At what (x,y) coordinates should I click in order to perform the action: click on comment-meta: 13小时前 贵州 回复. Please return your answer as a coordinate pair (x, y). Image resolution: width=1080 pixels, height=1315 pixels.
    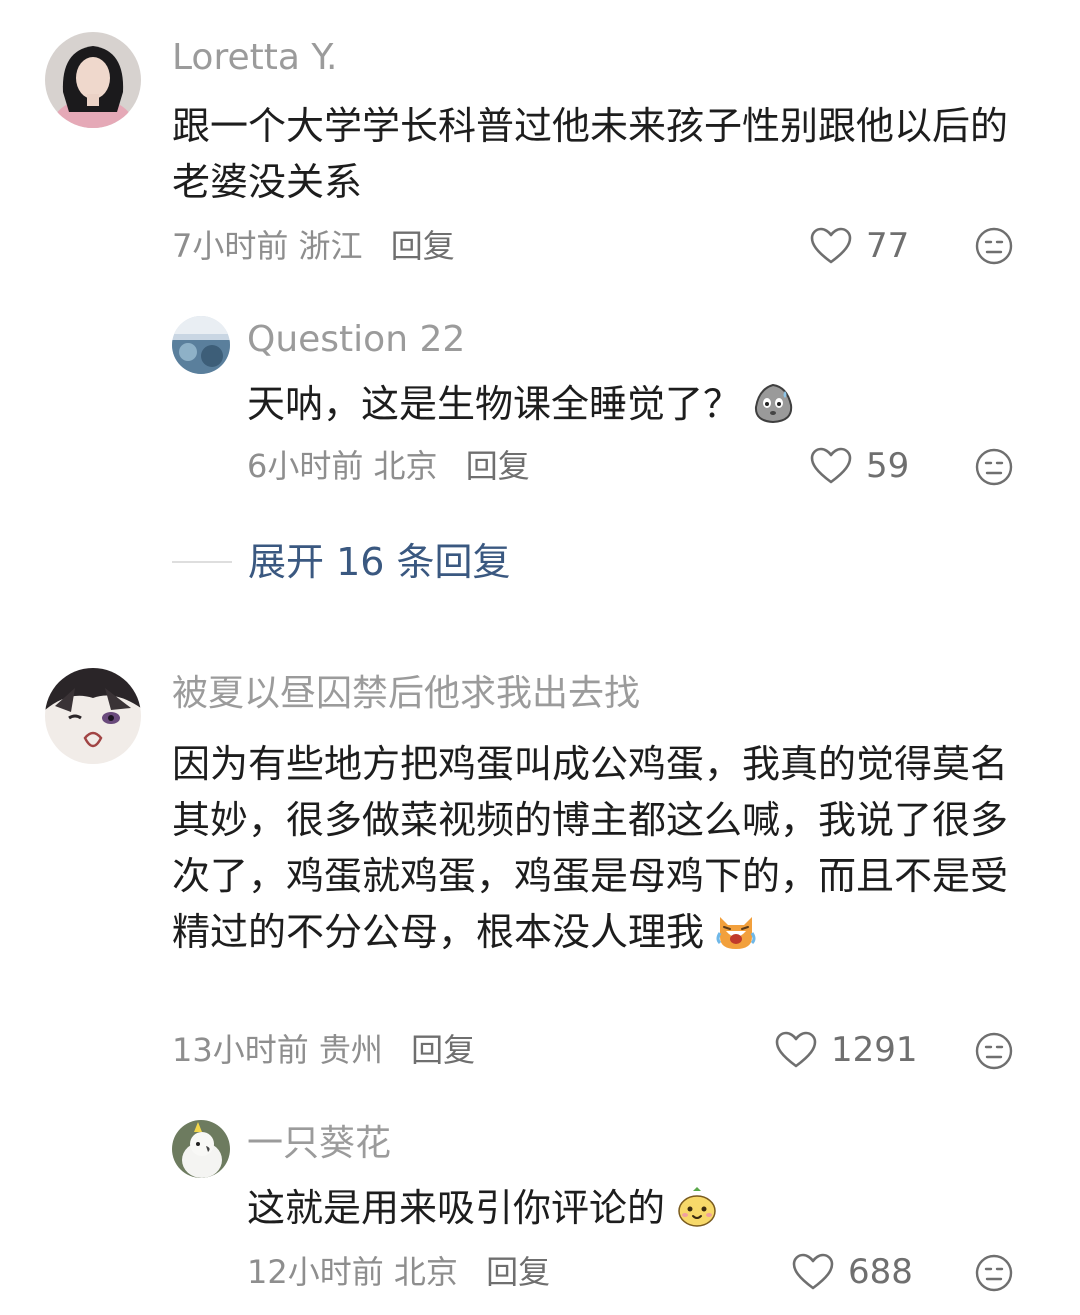
    Looking at the image, I should click on (323, 1050).